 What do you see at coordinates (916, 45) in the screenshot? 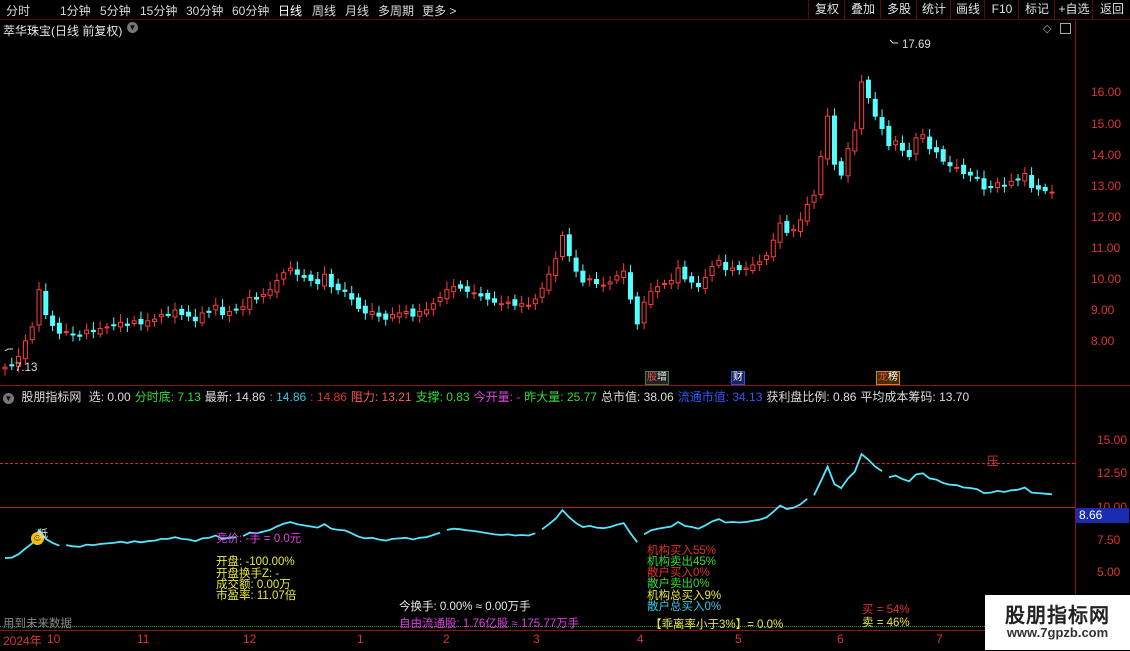
I see `high-price-label: 17.69` at bounding box center [916, 45].